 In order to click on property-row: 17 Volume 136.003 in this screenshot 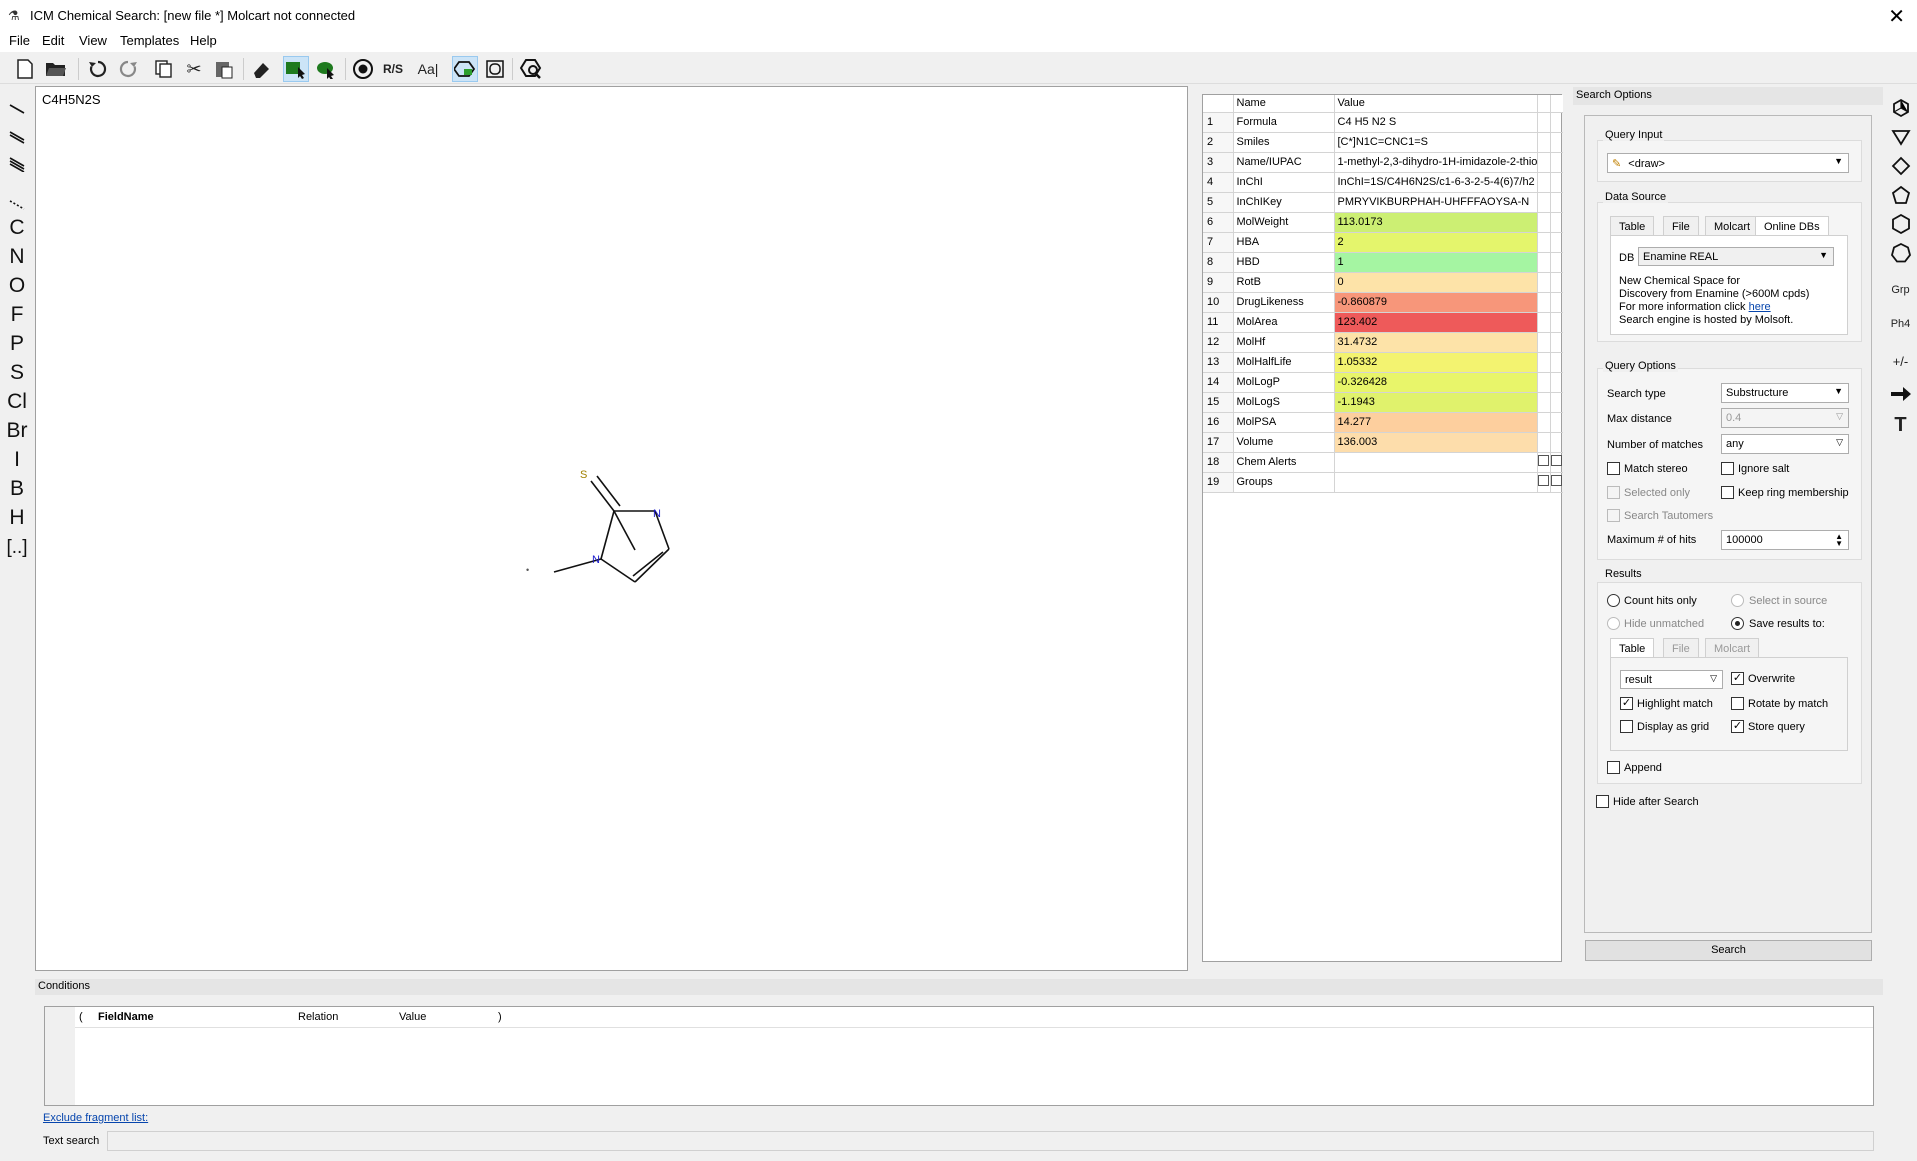, I will do `click(1383, 442)`.